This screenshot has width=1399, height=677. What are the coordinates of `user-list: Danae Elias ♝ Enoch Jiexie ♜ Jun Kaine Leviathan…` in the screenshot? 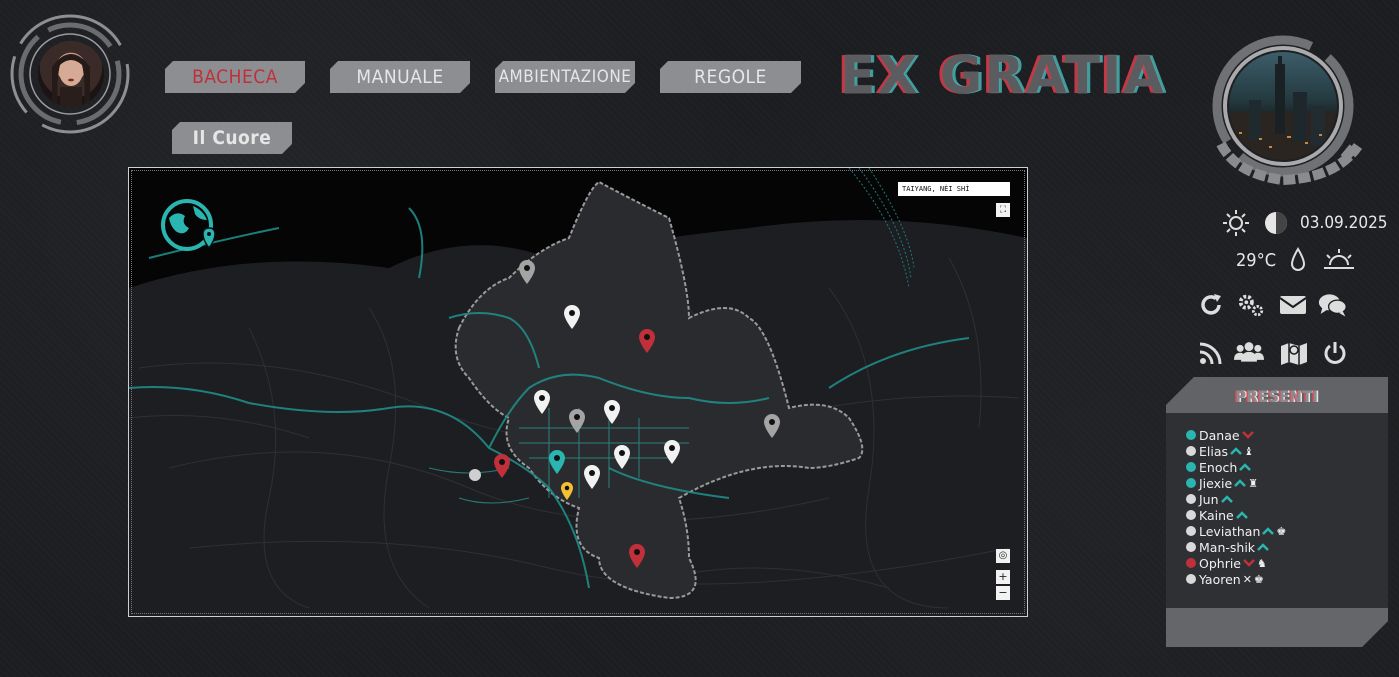 It's located at (1277, 510).